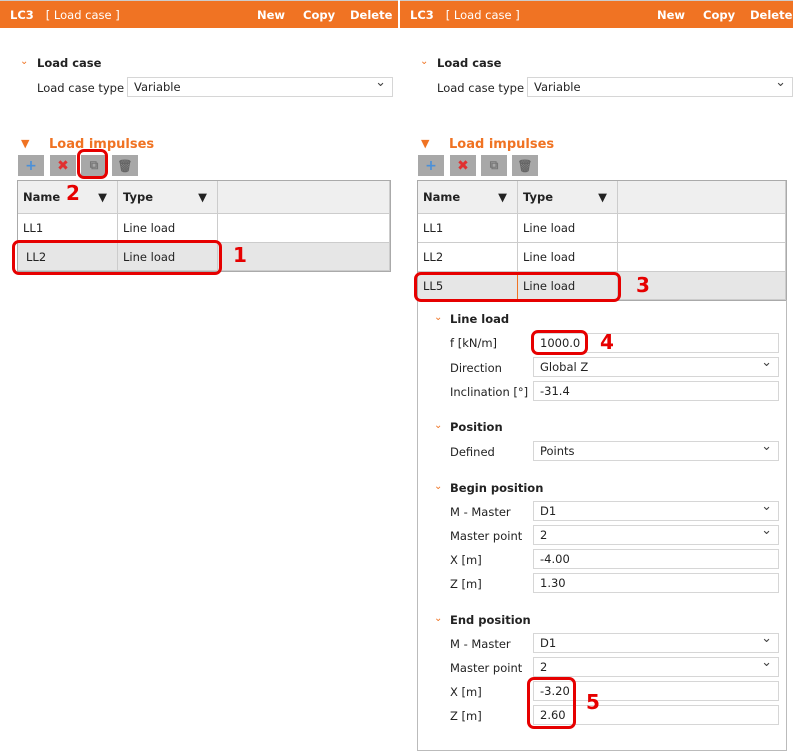  Describe the element at coordinates (73, 193) in the screenshot. I see `annotation-2: 2` at that location.